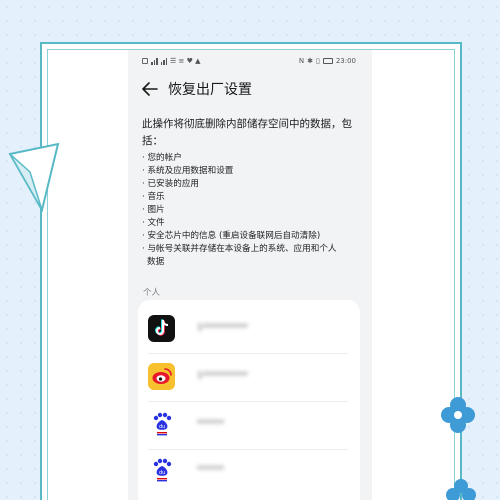  What do you see at coordinates (152, 293) in the screenshot?
I see `section-label: 个人` at bounding box center [152, 293].